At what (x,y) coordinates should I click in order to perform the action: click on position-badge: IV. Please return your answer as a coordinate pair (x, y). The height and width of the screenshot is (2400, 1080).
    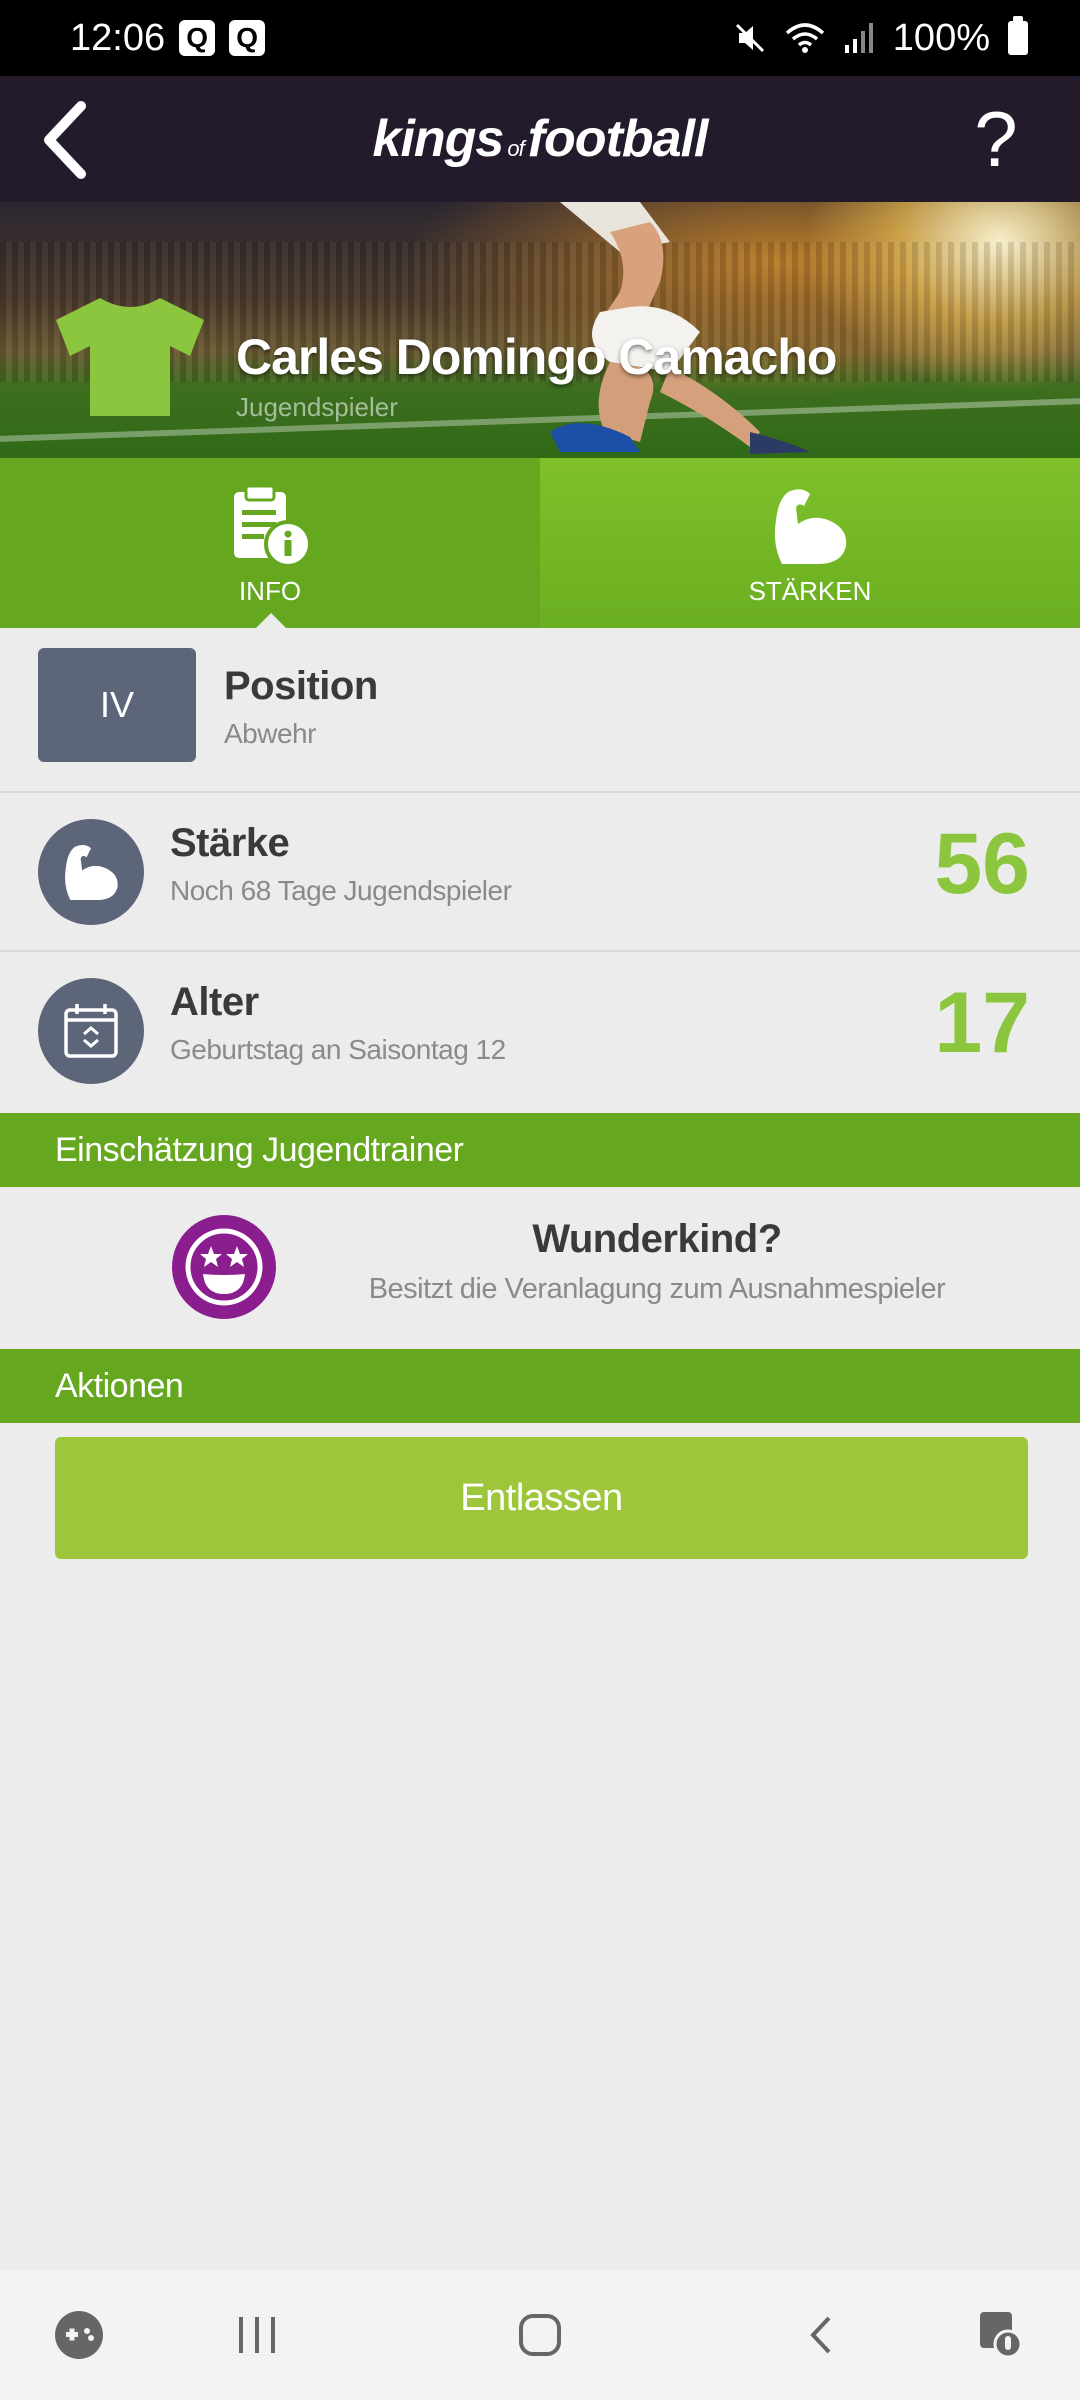
    Looking at the image, I should click on (117, 705).